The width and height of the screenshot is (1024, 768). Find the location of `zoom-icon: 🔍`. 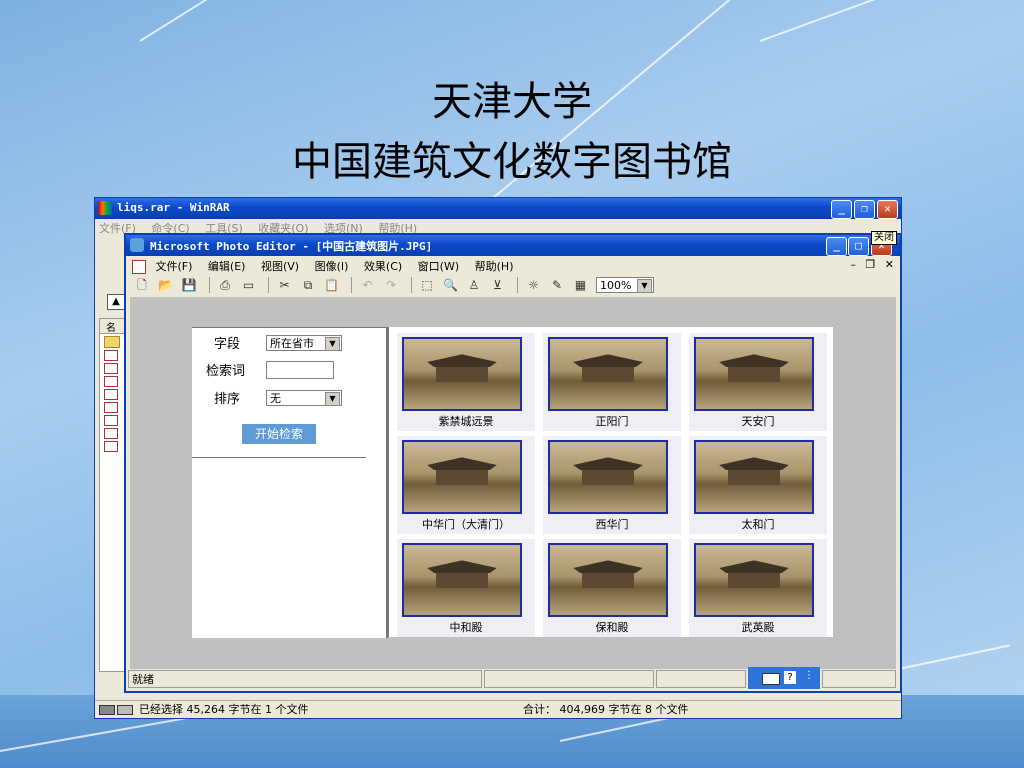

zoom-icon: 🔍 is located at coordinates (451, 285).